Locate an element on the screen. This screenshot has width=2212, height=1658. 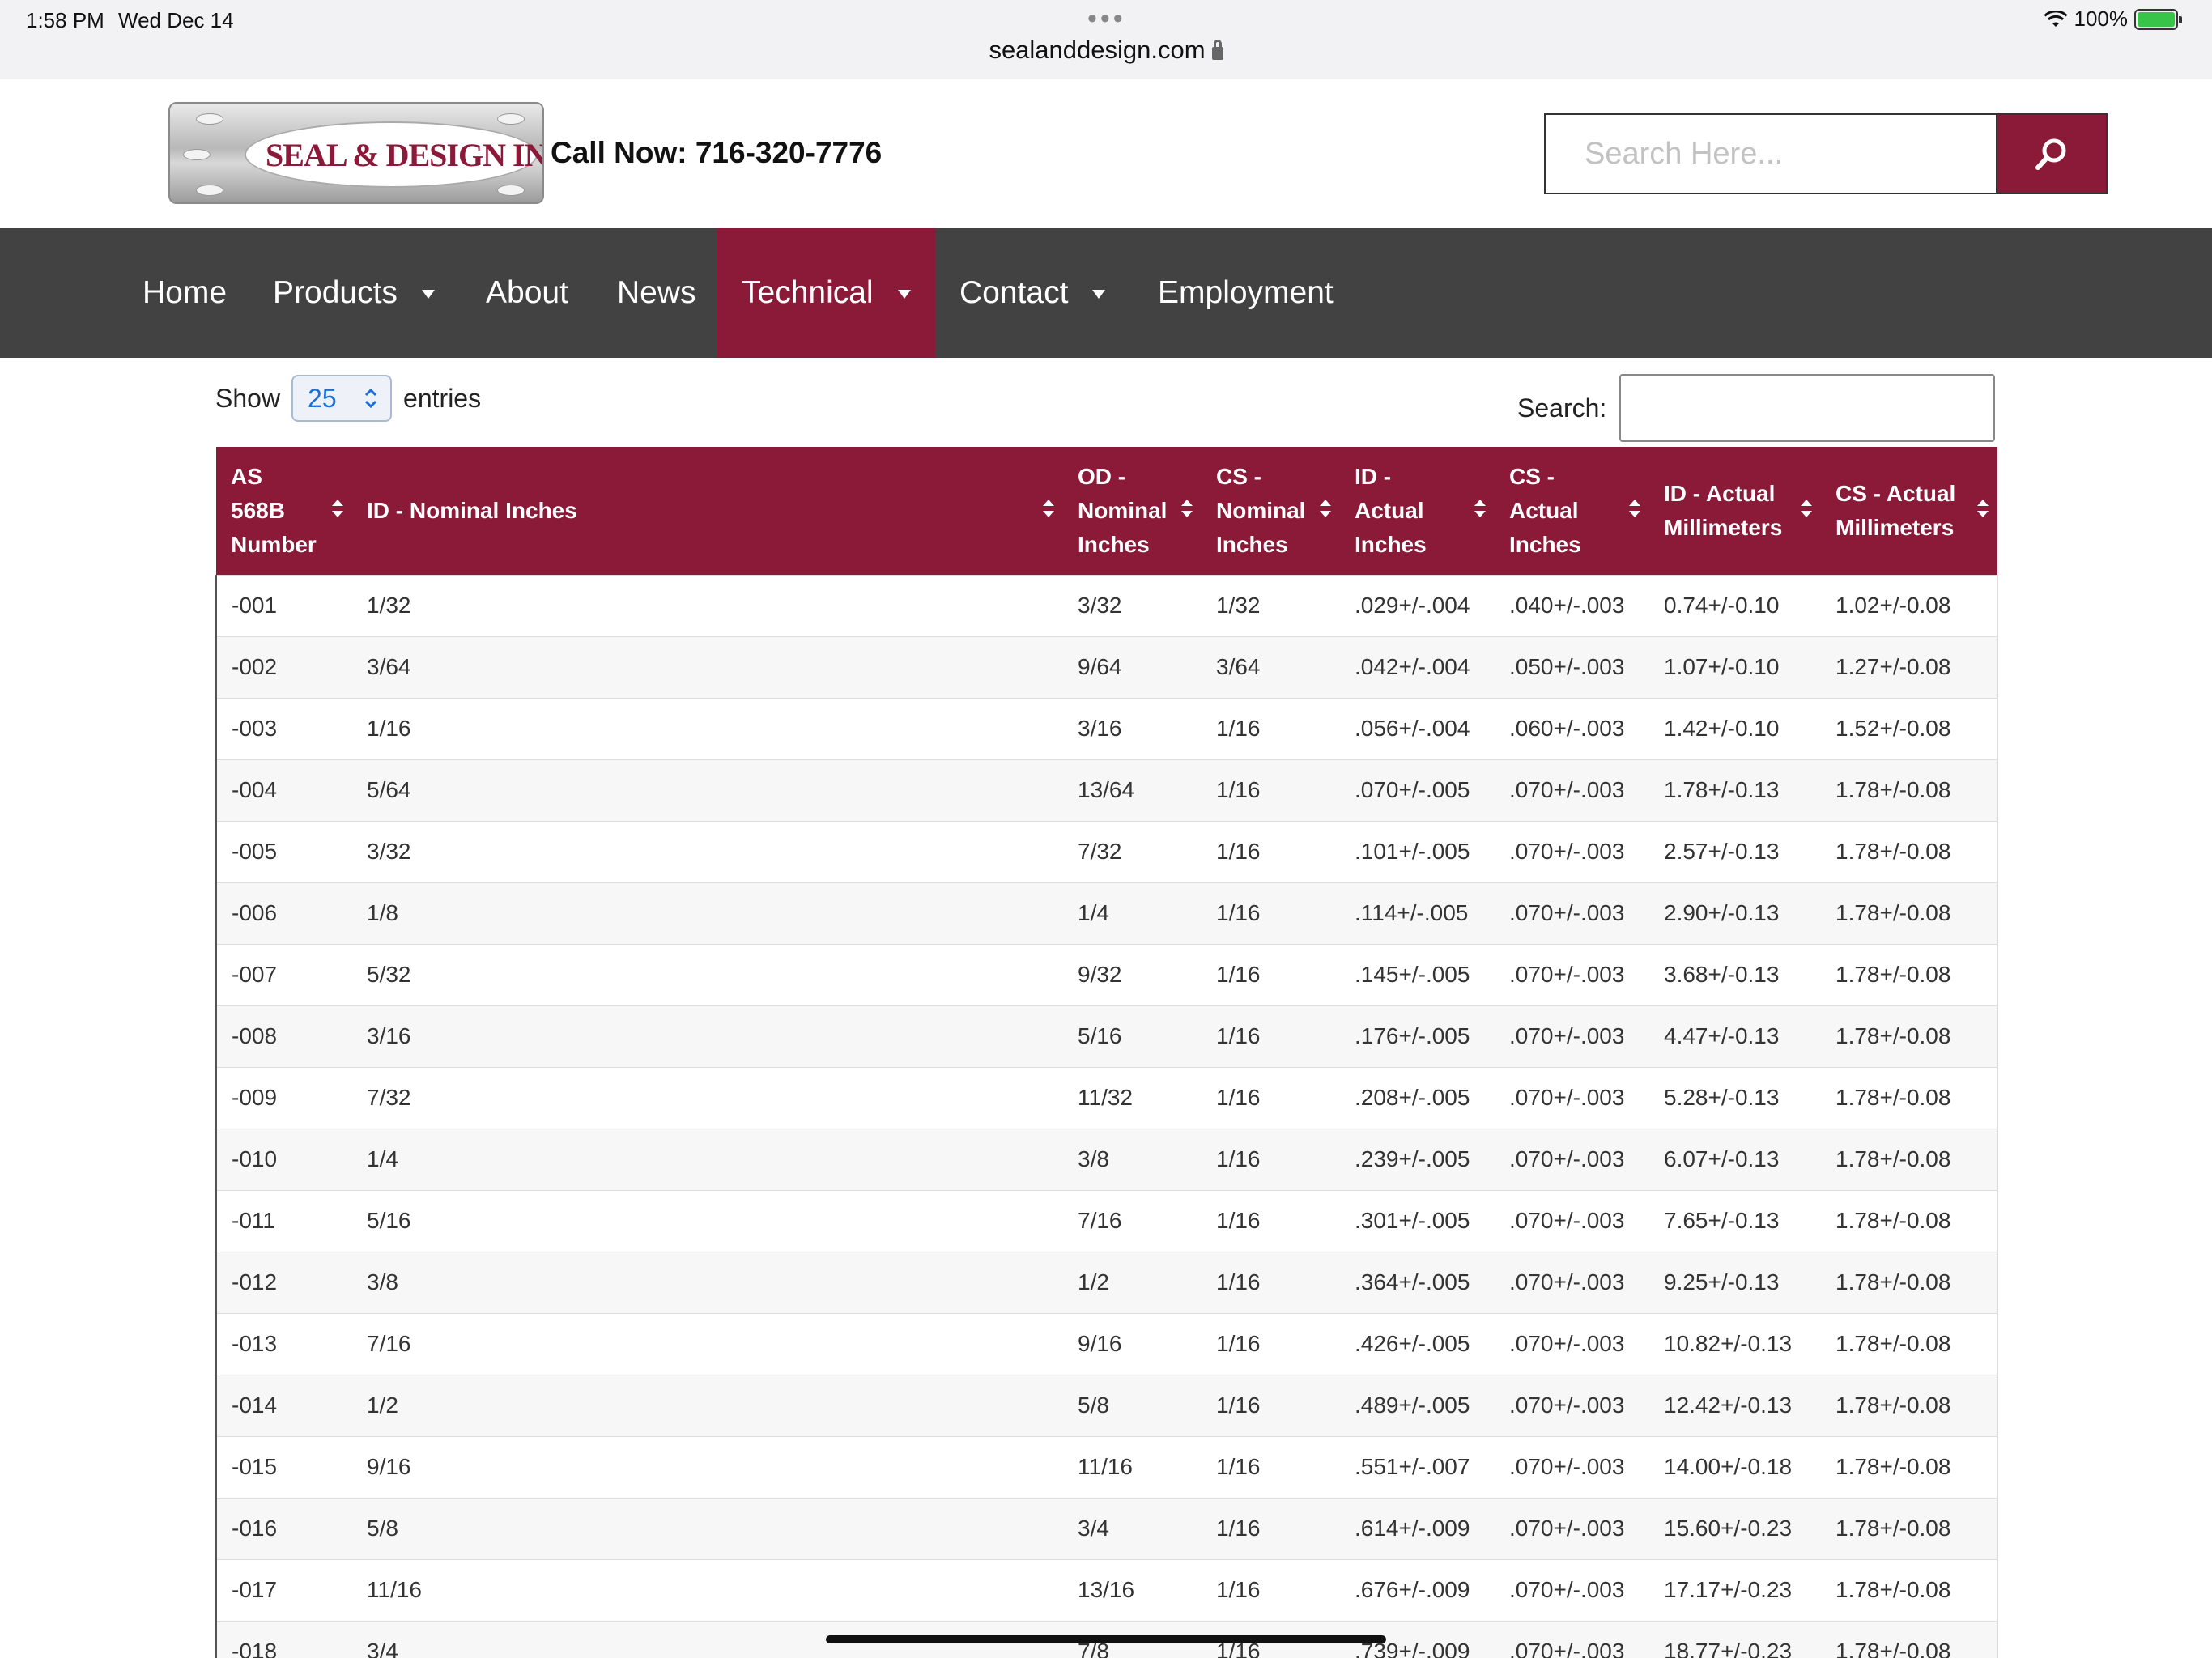
table-cell: -011 is located at coordinates (284, 1220).